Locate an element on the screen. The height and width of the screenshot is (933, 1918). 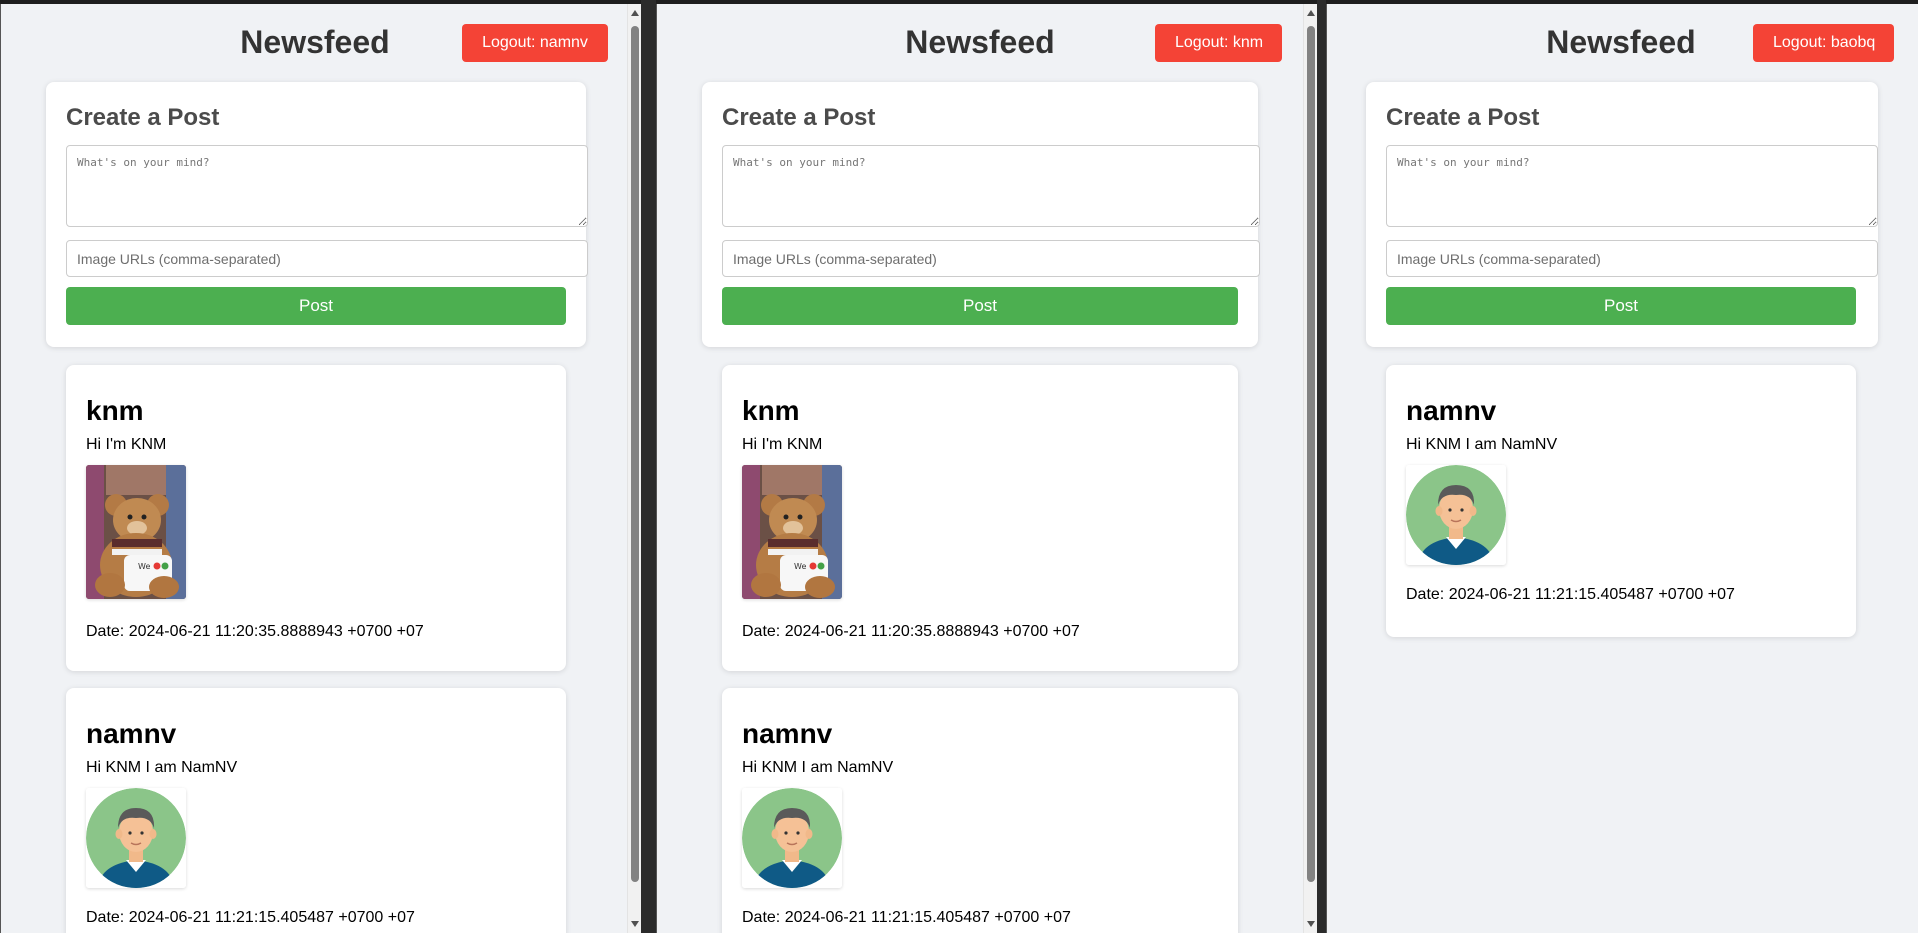
header: Newsfeed Logout: knm is located at coordinates (987, 43).